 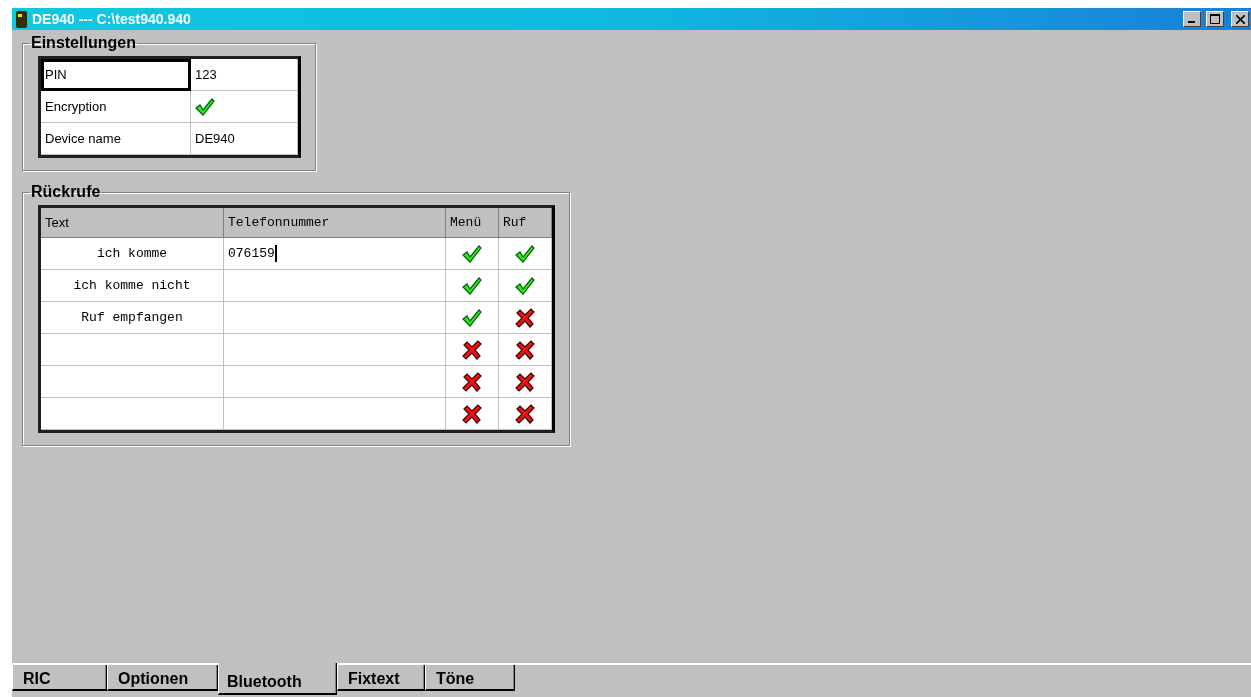 I want to click on setting-label: Device name, so click(x=116, y=139).